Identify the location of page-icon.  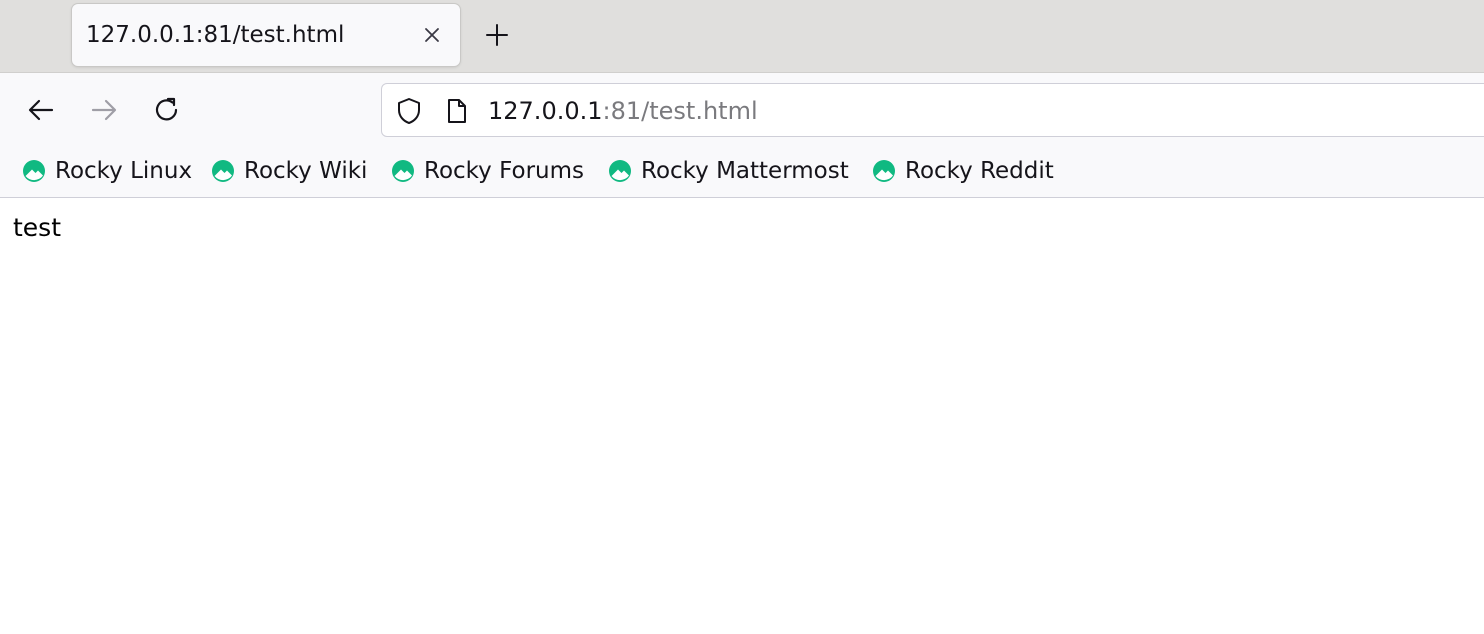
(457, 111).